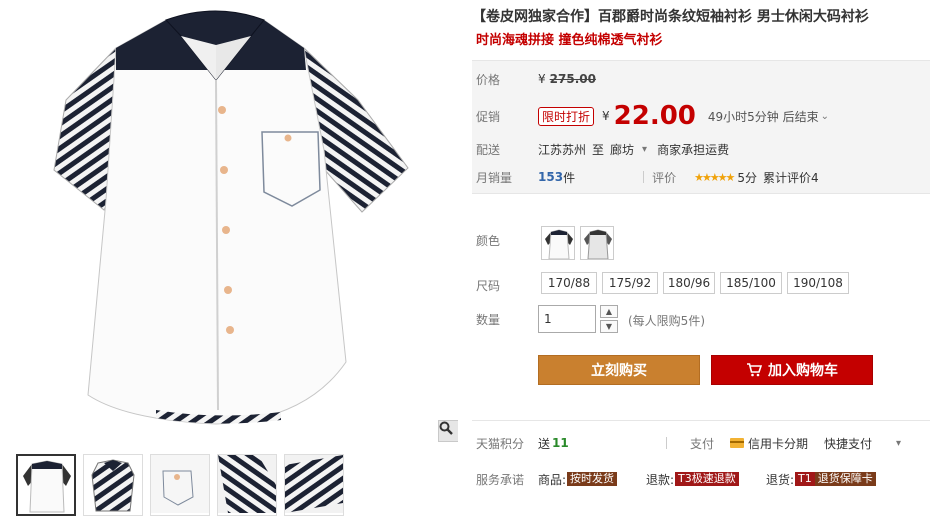  Describe the element at coordinates (818, 283) in the screenshot. I see `size-option: 190/108` at that location.